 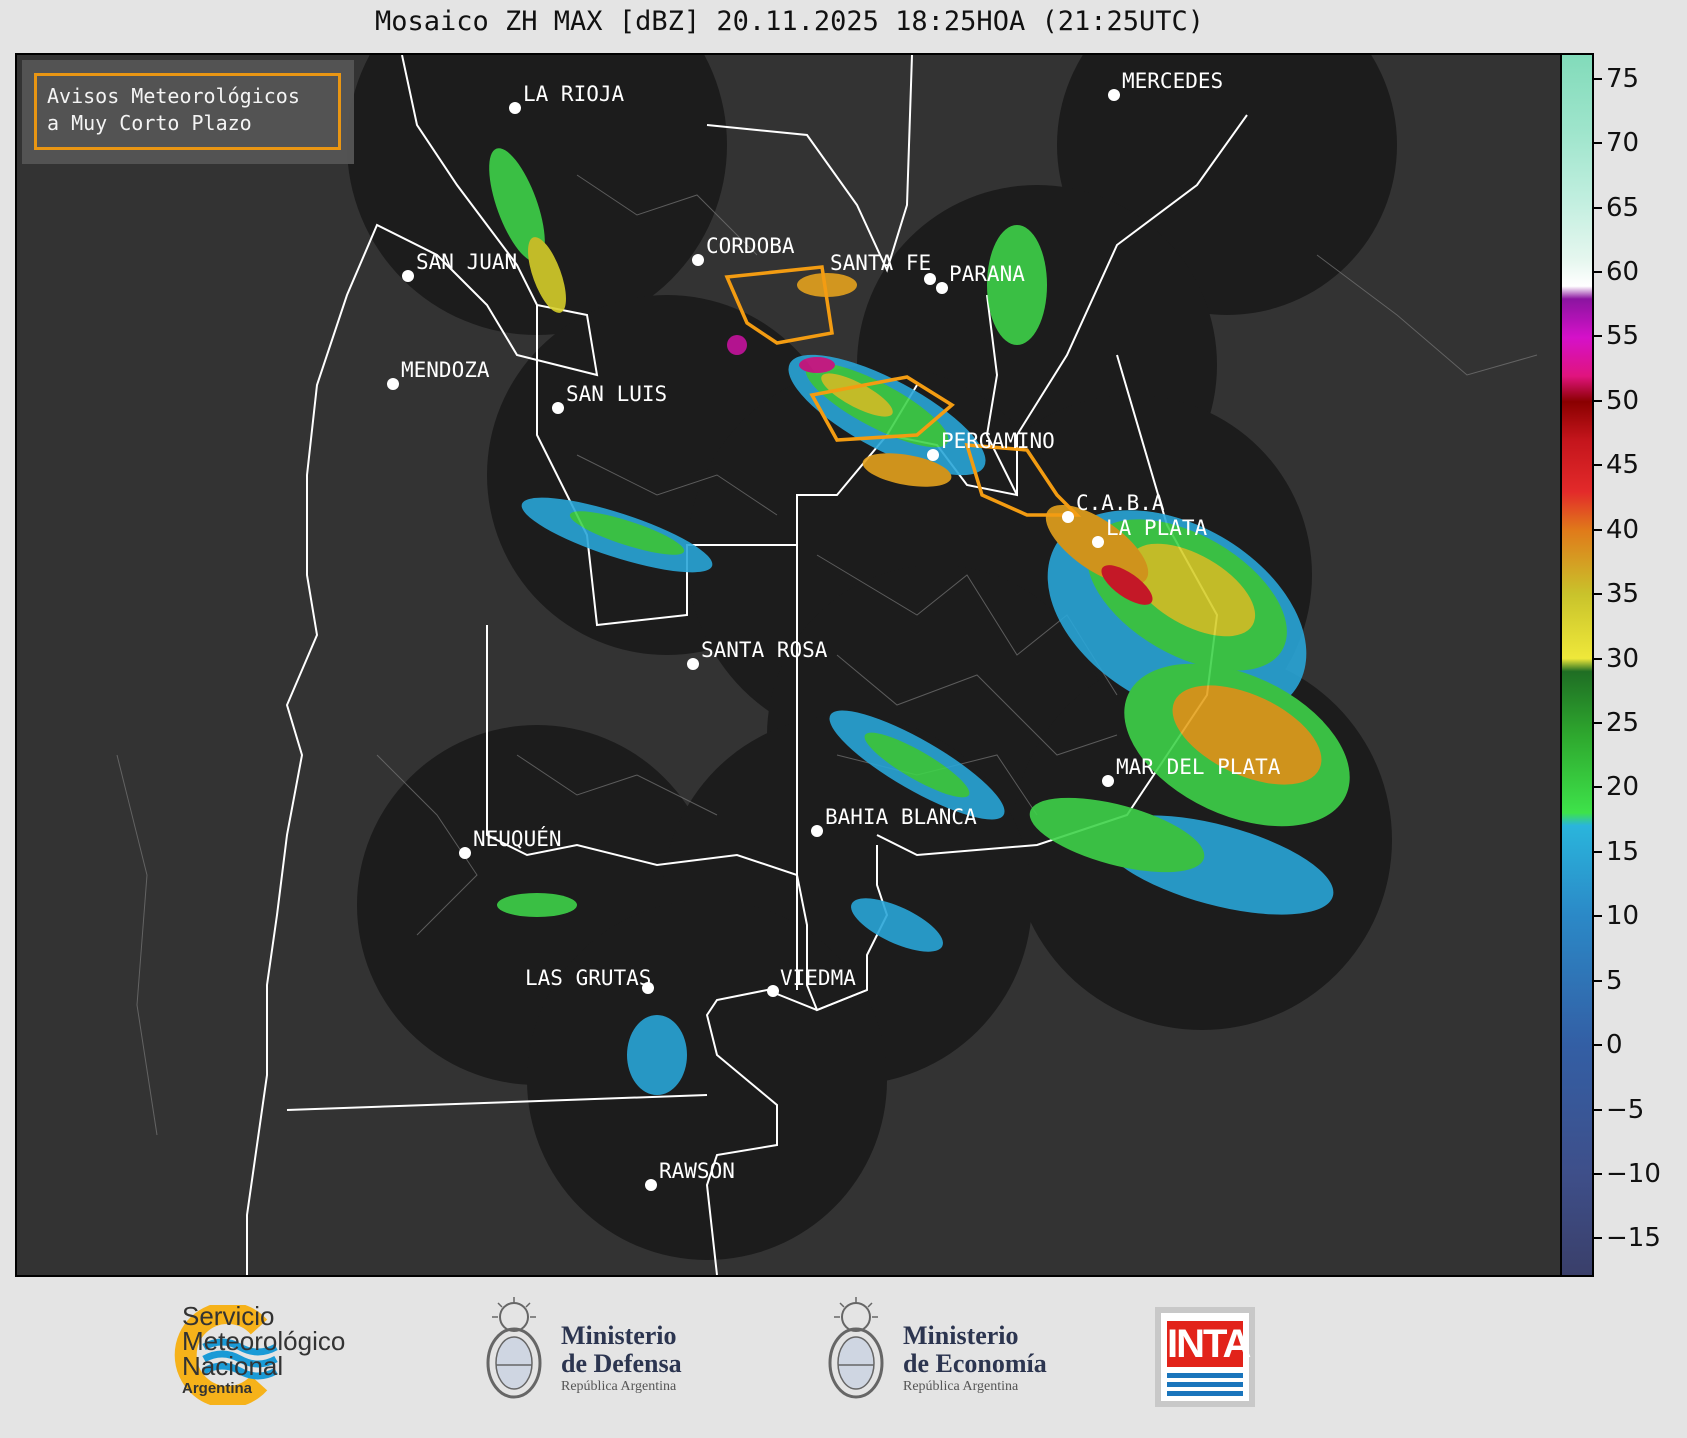 I want to click on economia-line3: República Argentina, so click(x=961, y=1386).